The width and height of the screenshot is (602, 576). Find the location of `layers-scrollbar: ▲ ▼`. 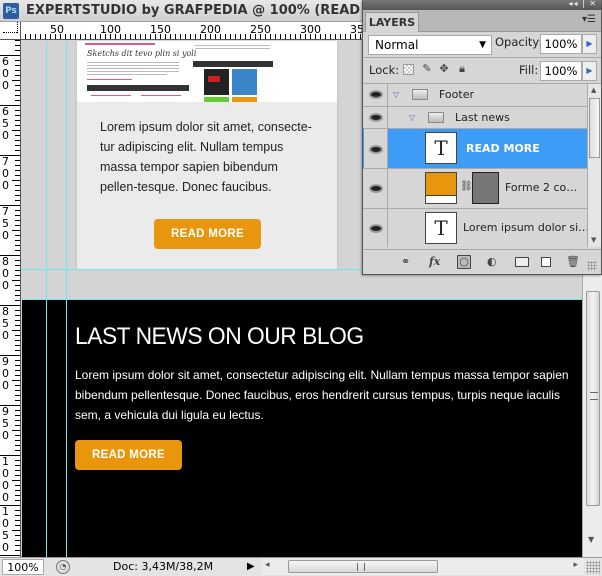

layers-scrollbar: ▲ ▼ is located at coordinates (594, 165).